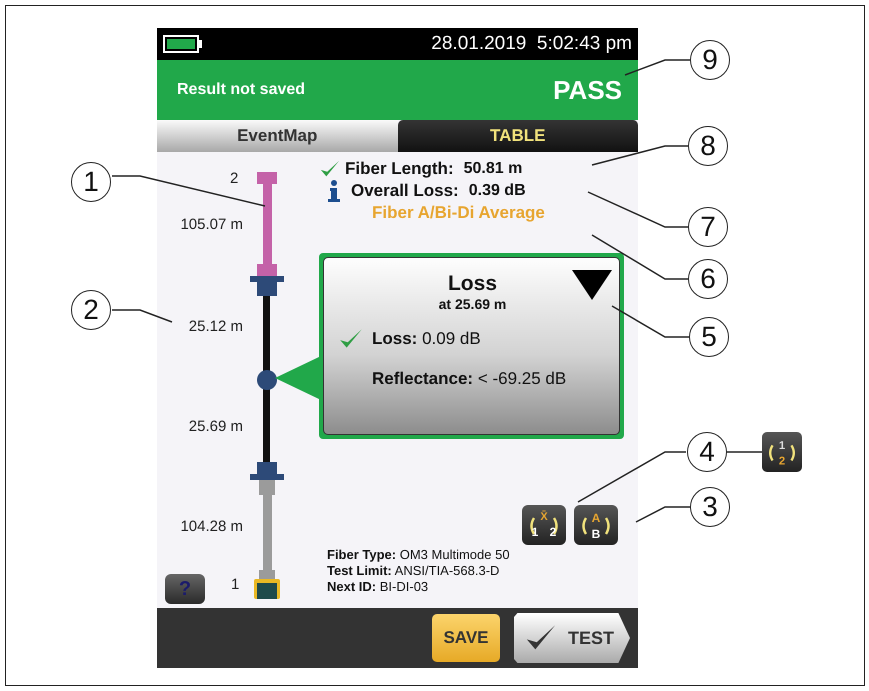 This screenshot has width=869, height=691. Describe the element at coordinates (241, 90) in the screenshot. I see `save-status: Result not saved` at that location.